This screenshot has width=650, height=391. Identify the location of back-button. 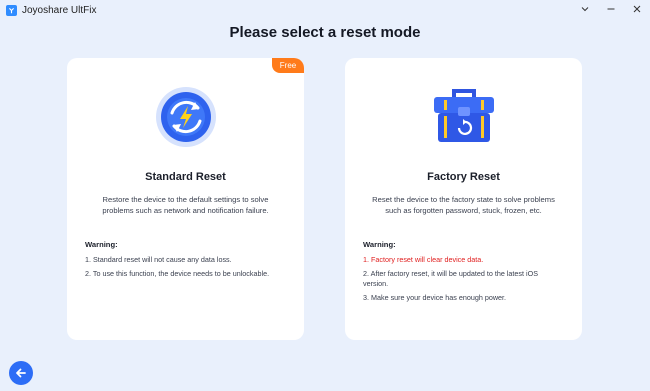
(21, 373).